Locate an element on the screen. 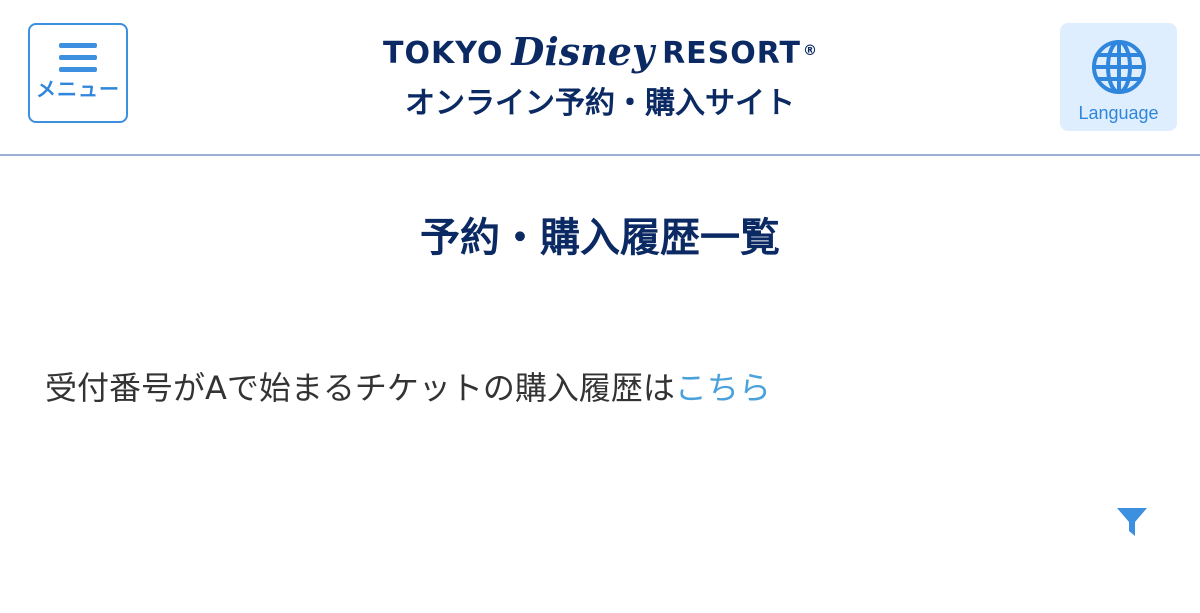  globe-icon is located at coordinates (1118, 67).